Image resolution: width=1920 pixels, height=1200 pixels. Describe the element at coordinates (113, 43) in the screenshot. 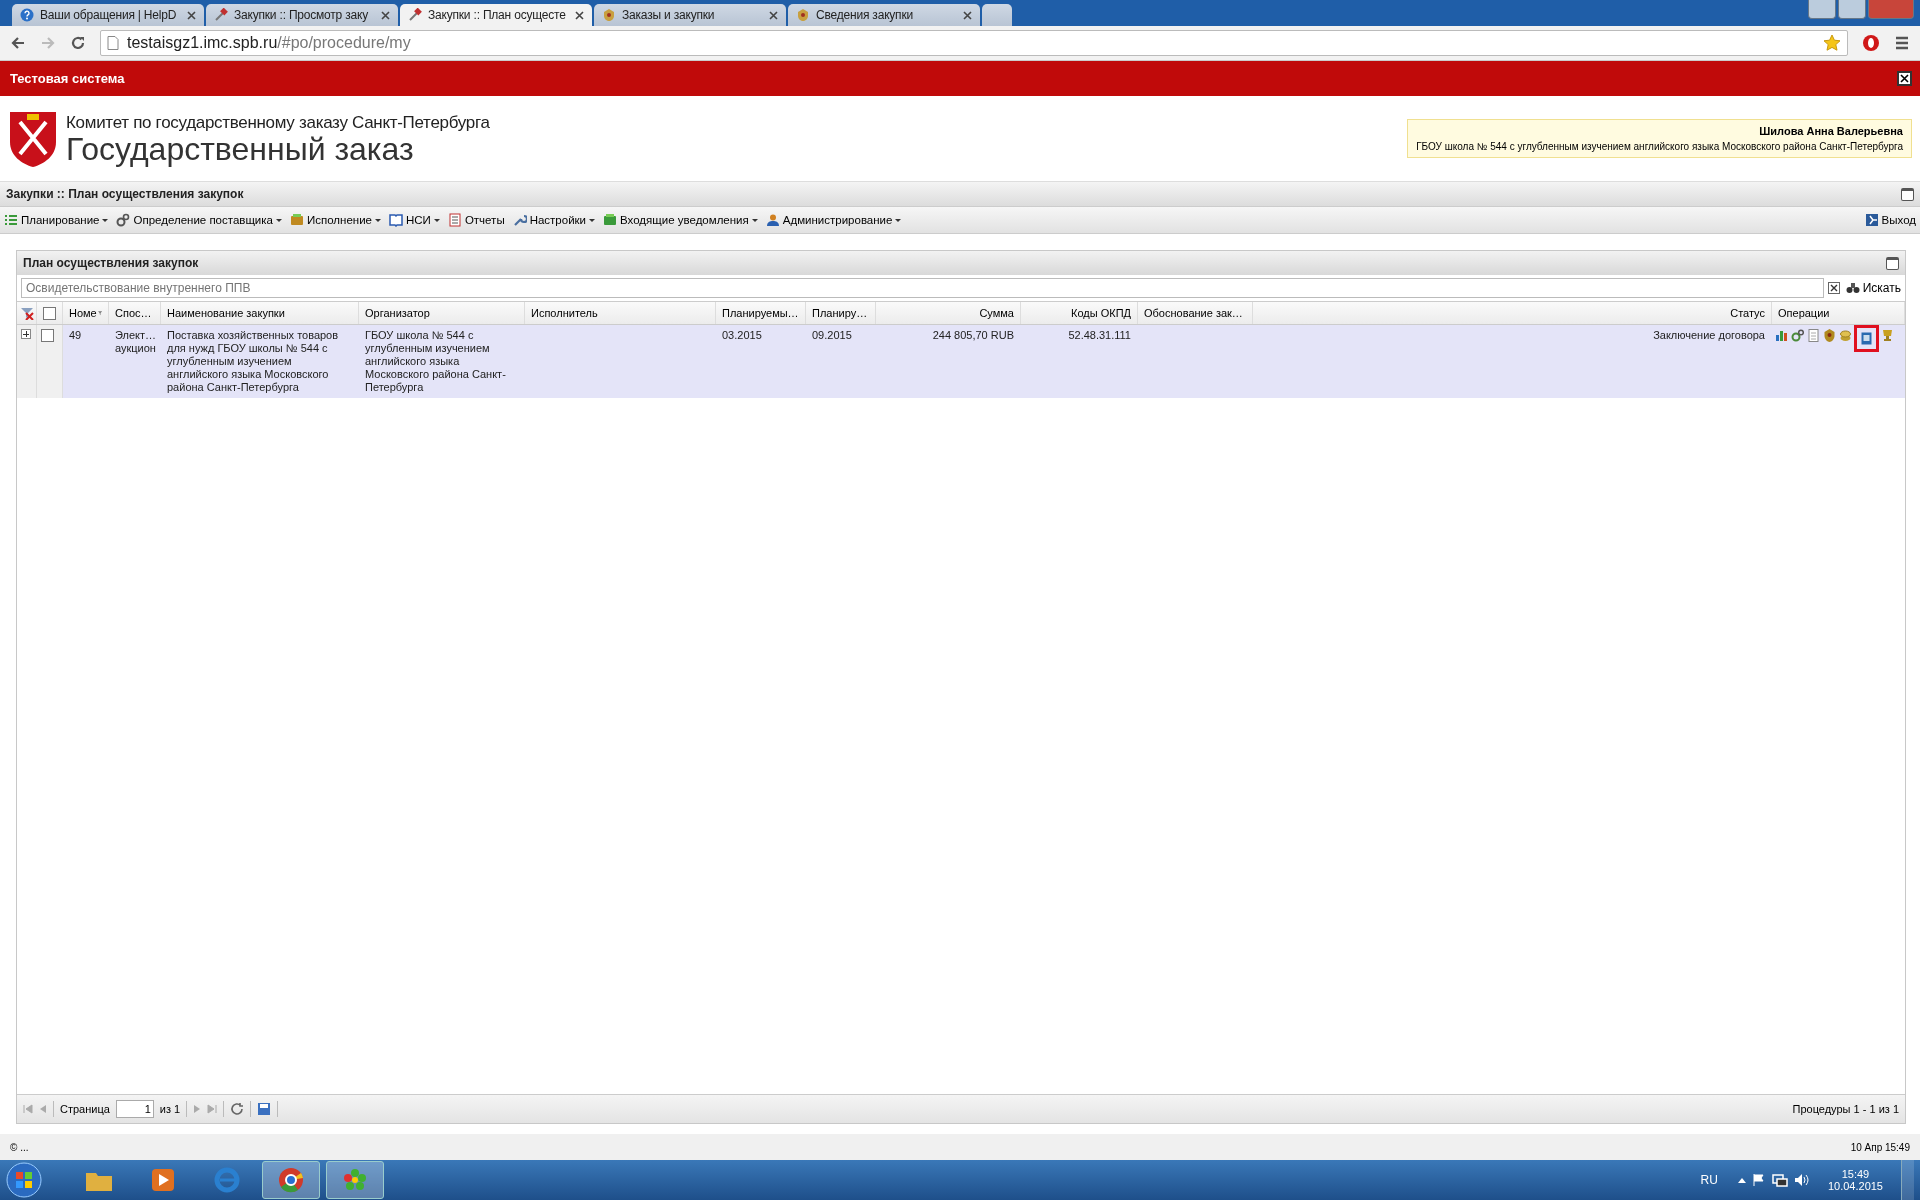

I see `page-icon` at that location.